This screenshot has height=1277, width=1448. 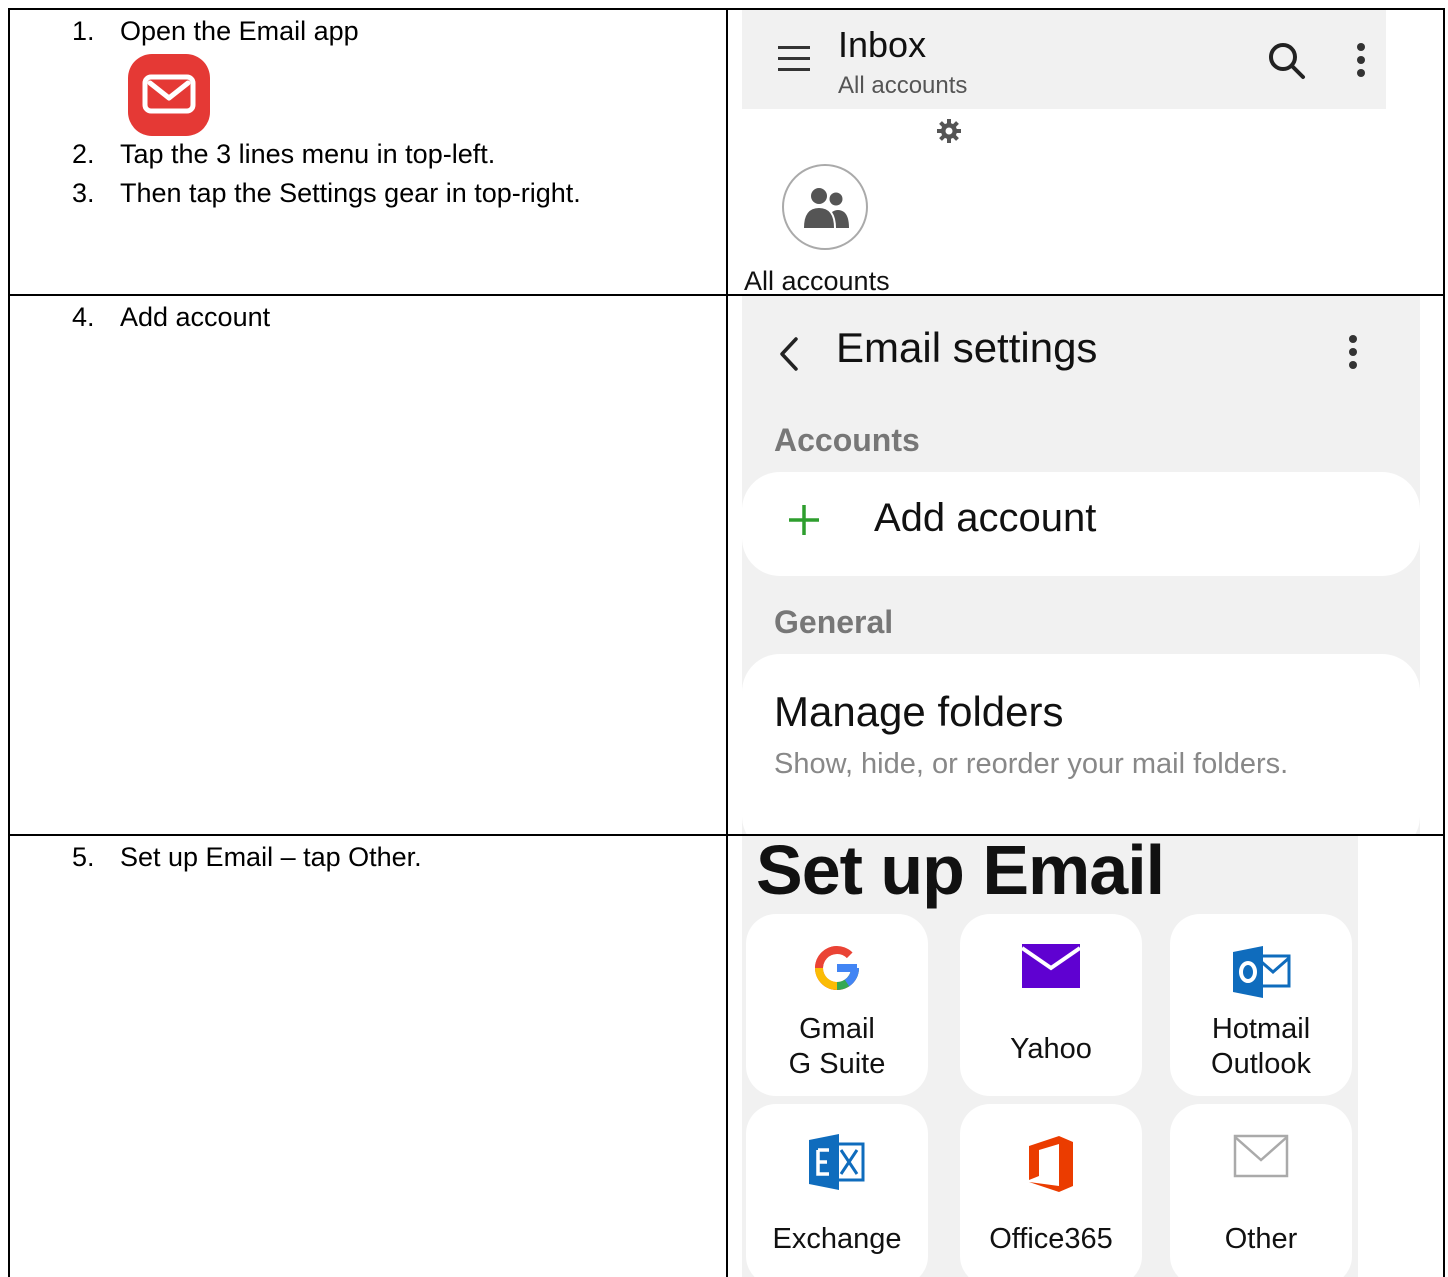 I want to click on settings-title: Email settings, so click(x=967, y=347).